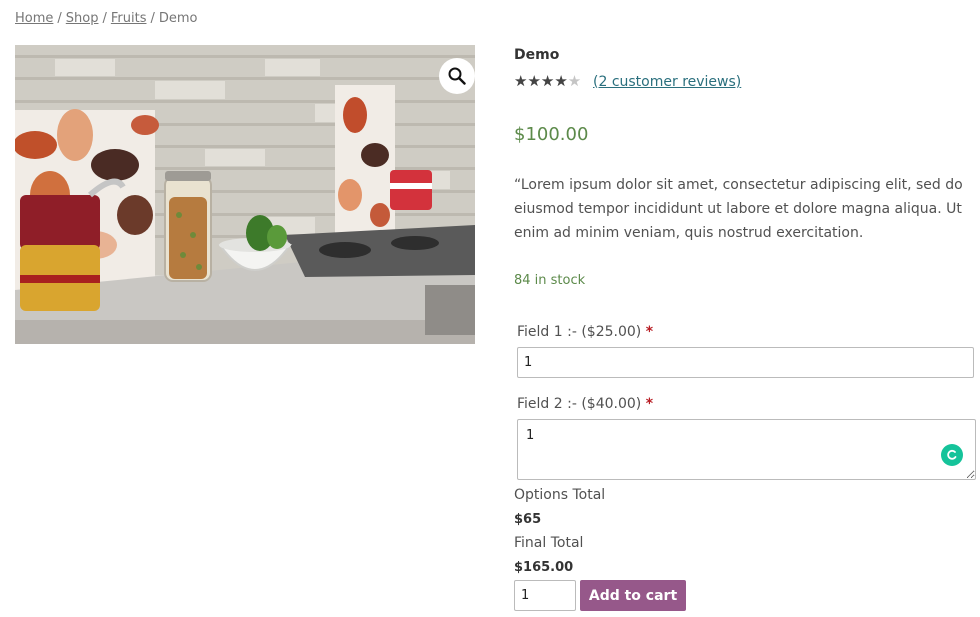  What do you see at coordinates (746, 449) in the screenshot?
I see `field-2-textarea: 1` at bounding box center [746, 449].